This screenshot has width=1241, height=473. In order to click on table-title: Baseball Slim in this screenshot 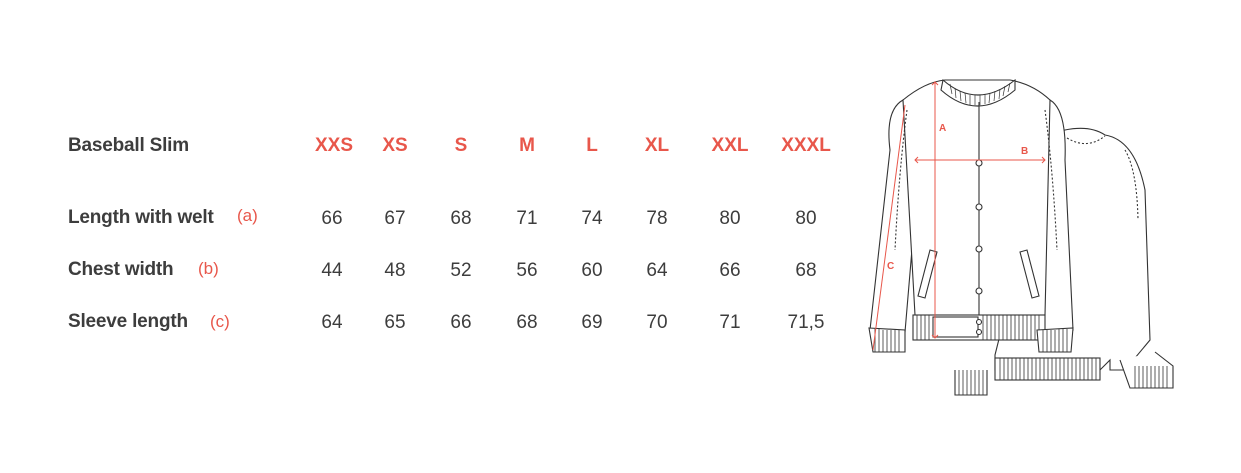, I will do `click(128, 145)`.